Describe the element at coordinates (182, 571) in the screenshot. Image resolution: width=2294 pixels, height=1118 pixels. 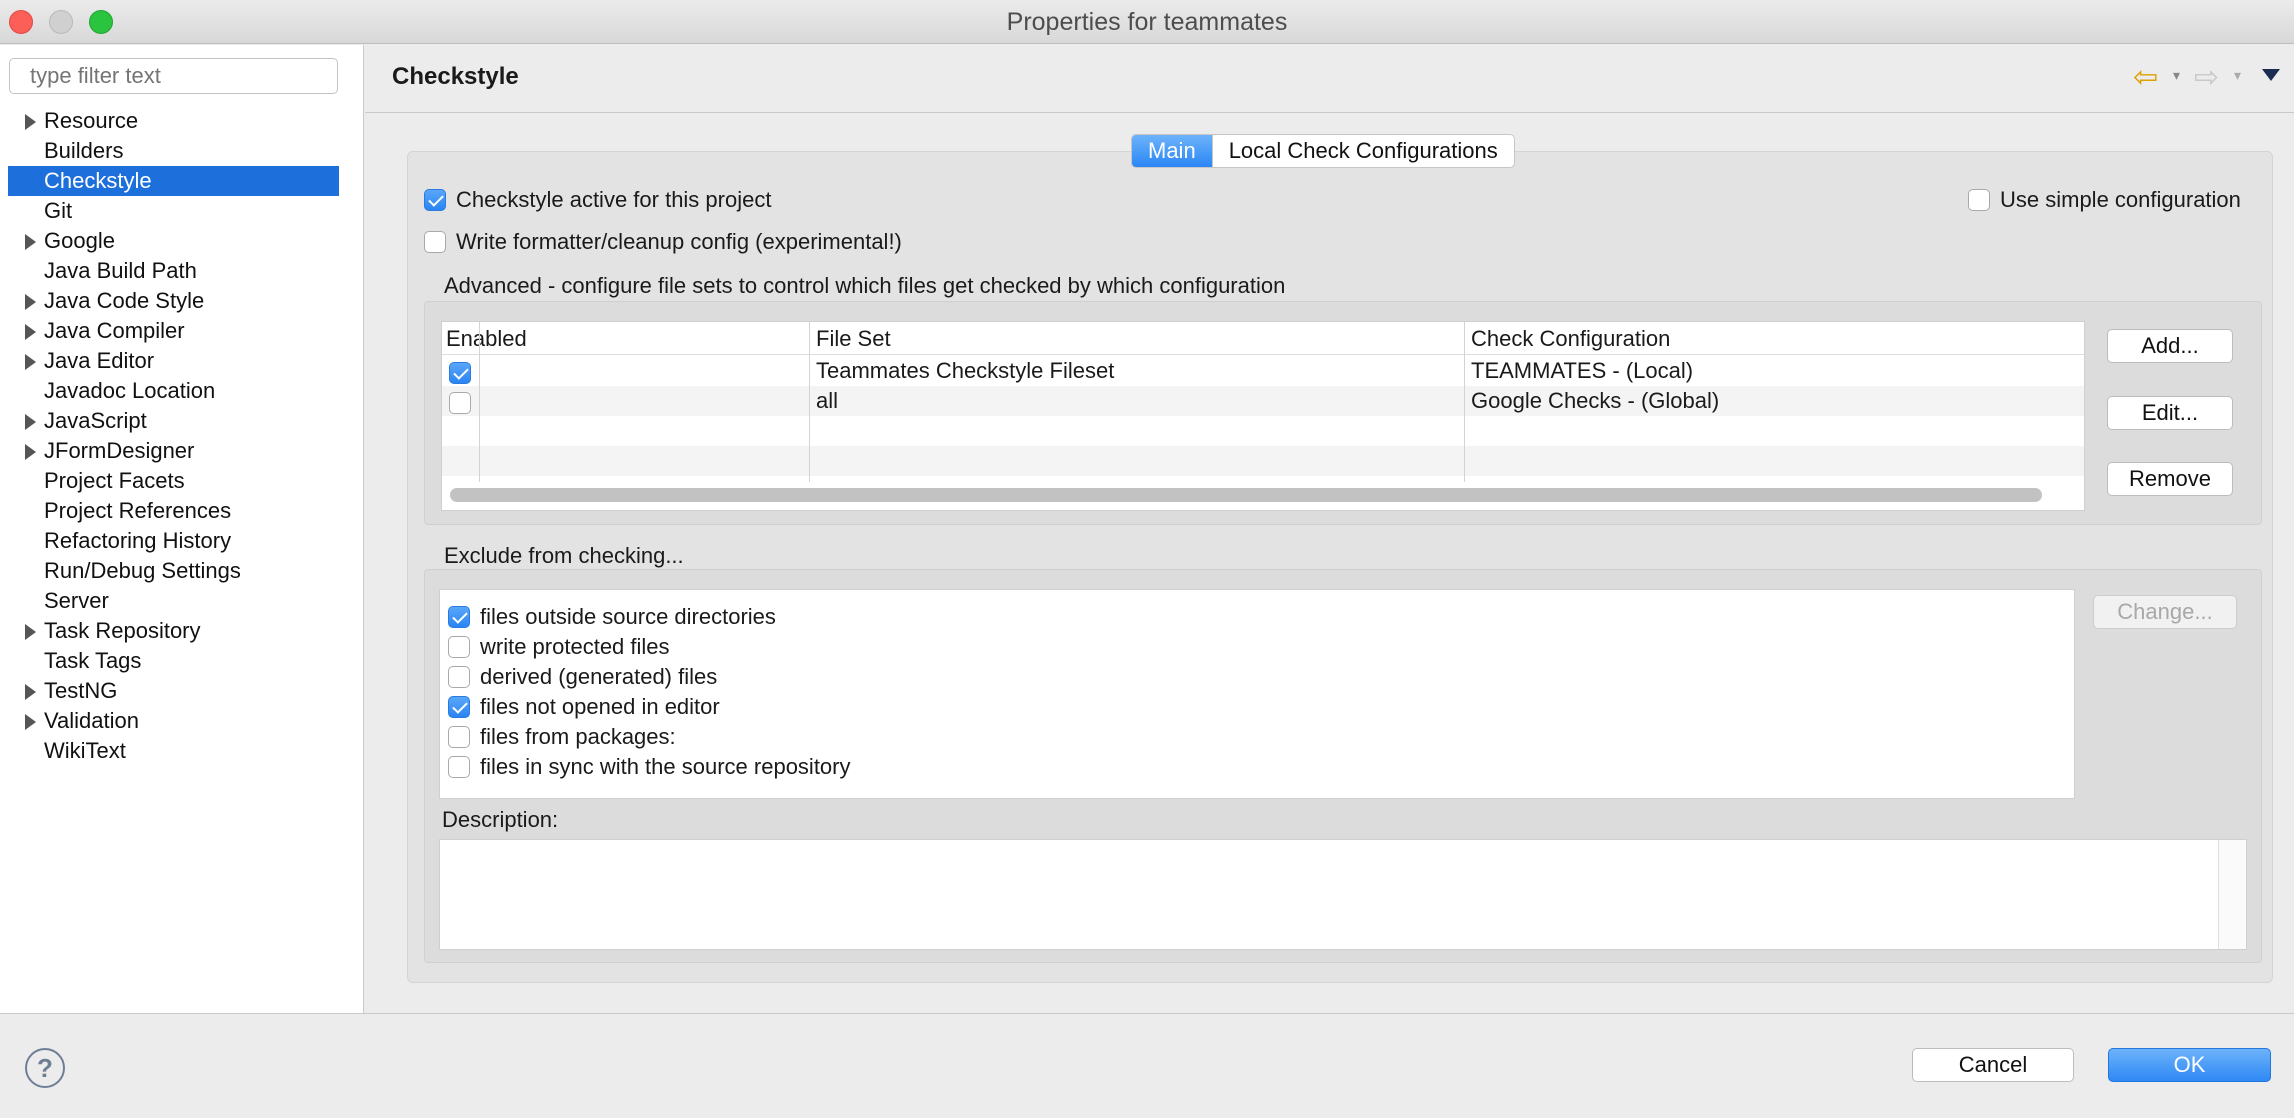
I see `sidebar-item-run-debug-settings: Run/Debug Settings` at that location.